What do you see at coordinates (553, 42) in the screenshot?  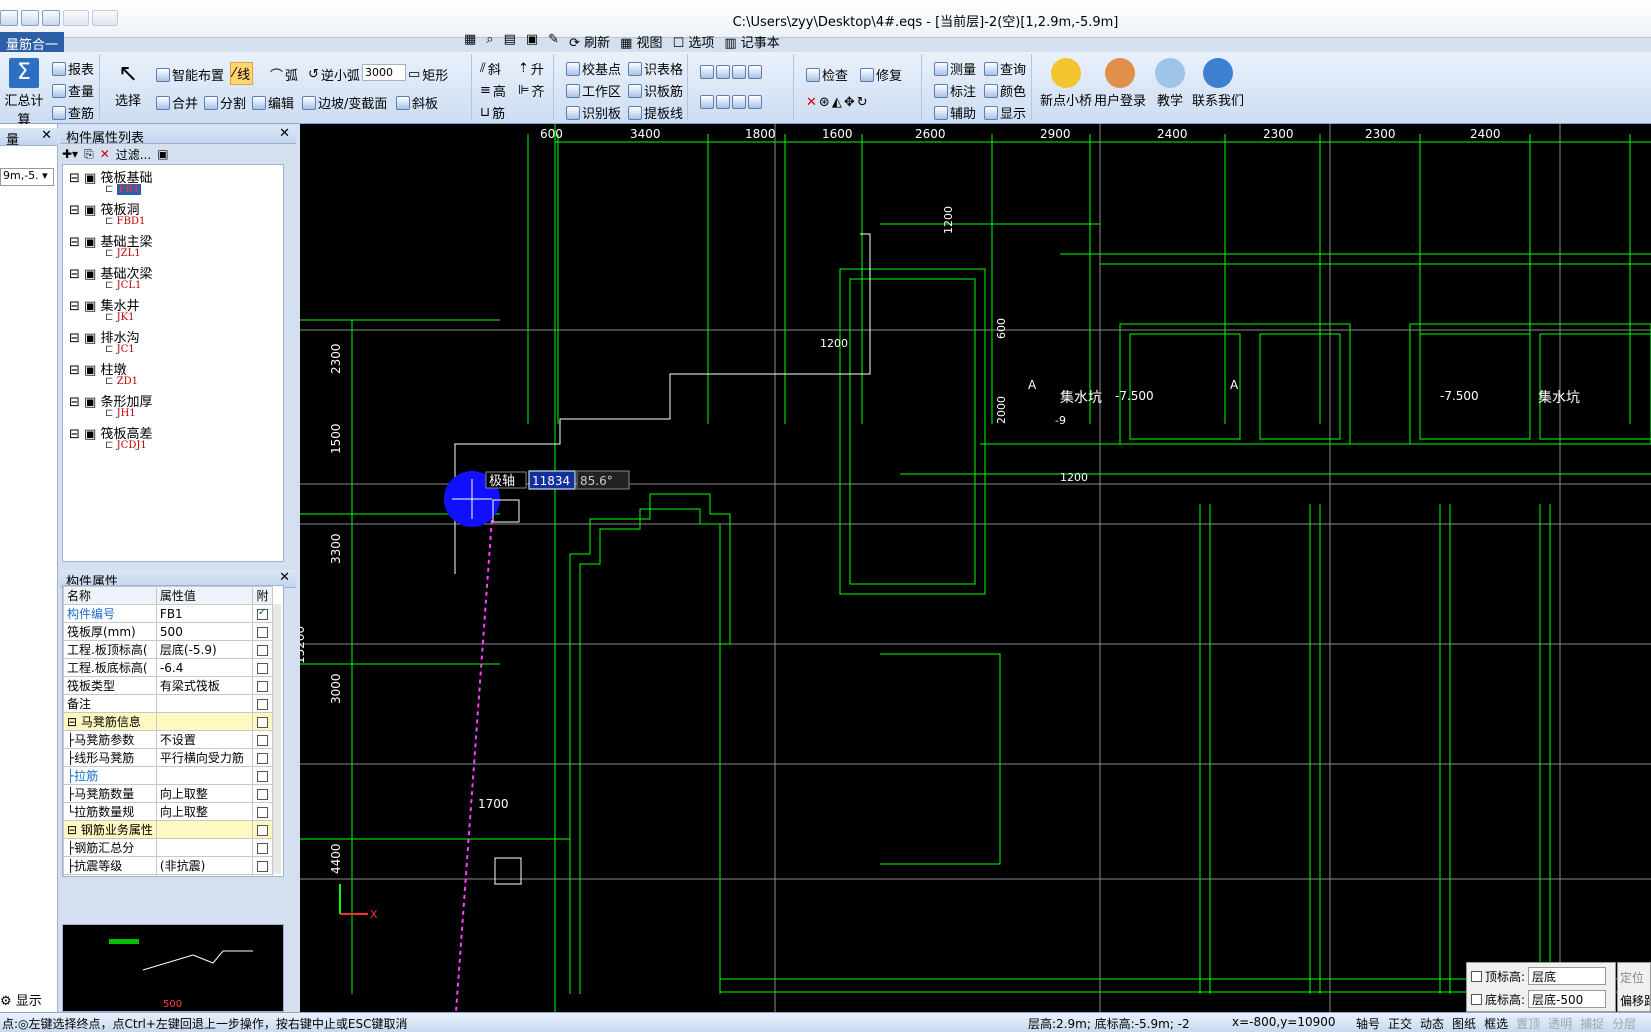 I see `brush-icon: ✎` at bounding box center [553, 42].